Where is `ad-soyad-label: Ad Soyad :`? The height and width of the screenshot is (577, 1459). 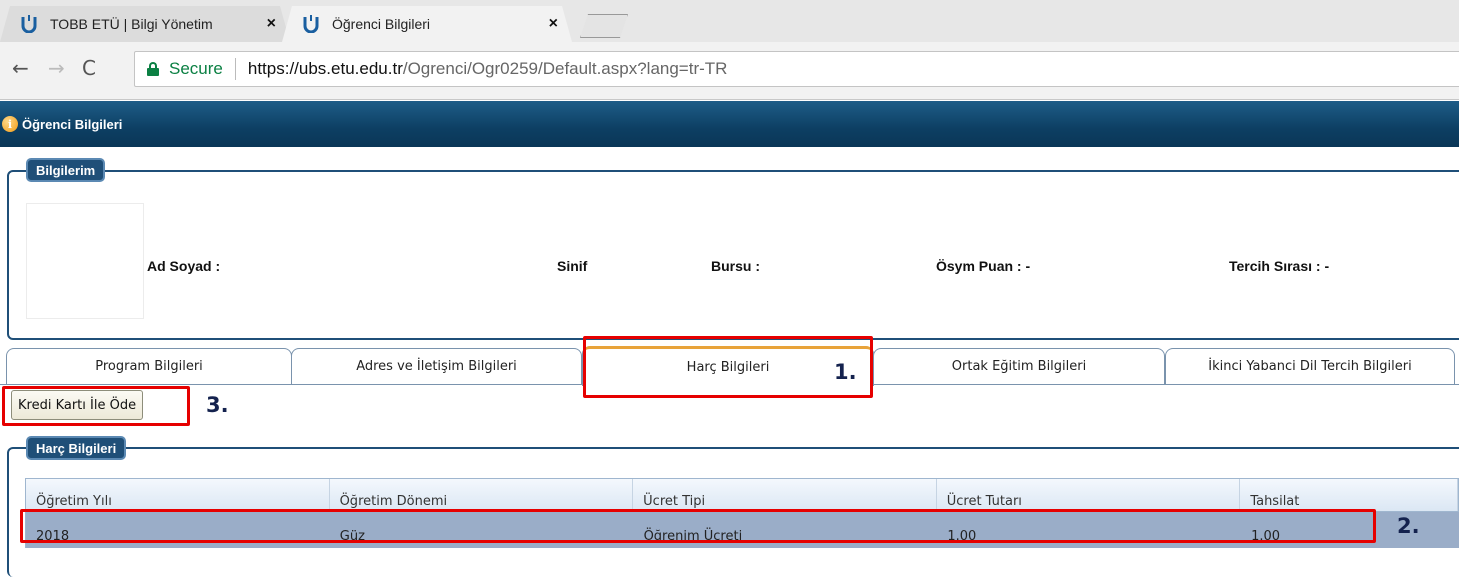
ad-soyad-label: Ad Soyad : is located at coordinates (184, 266).